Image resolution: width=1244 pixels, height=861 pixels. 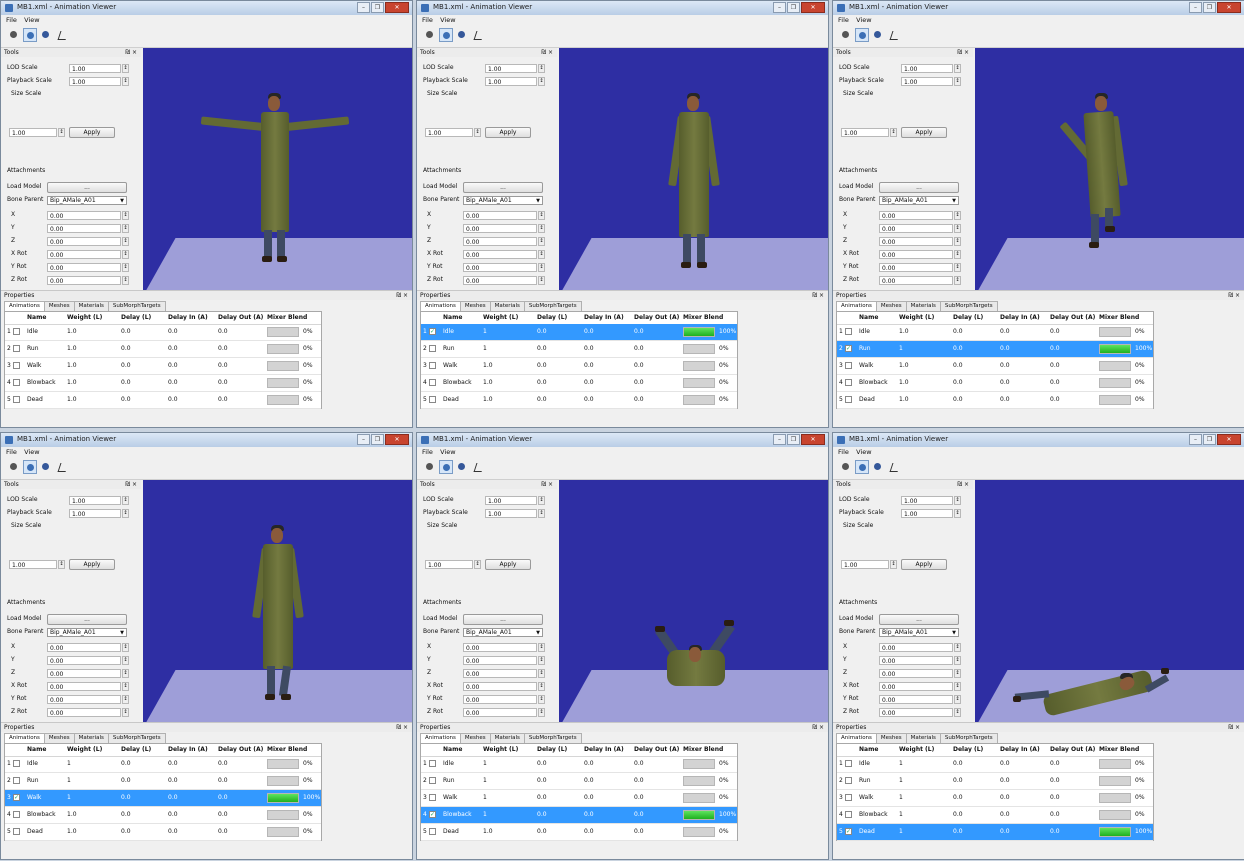 What do you see at coordinates (916, 673) in the screenshot?
I see `coord-input-3: 0.00` at bounding box center [916, 673].